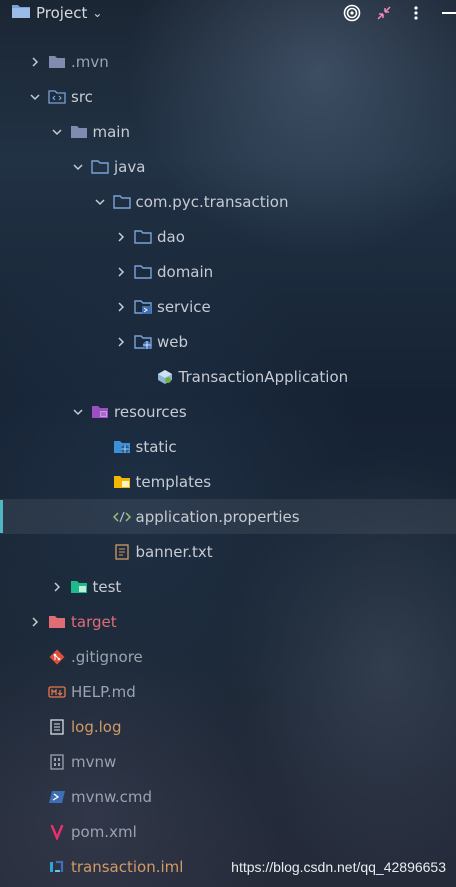 The image size is (456, 887). Describe the element at coordinates (174, 551) in the screenshot. I see `tree-node-label: banner.txt` at that location.